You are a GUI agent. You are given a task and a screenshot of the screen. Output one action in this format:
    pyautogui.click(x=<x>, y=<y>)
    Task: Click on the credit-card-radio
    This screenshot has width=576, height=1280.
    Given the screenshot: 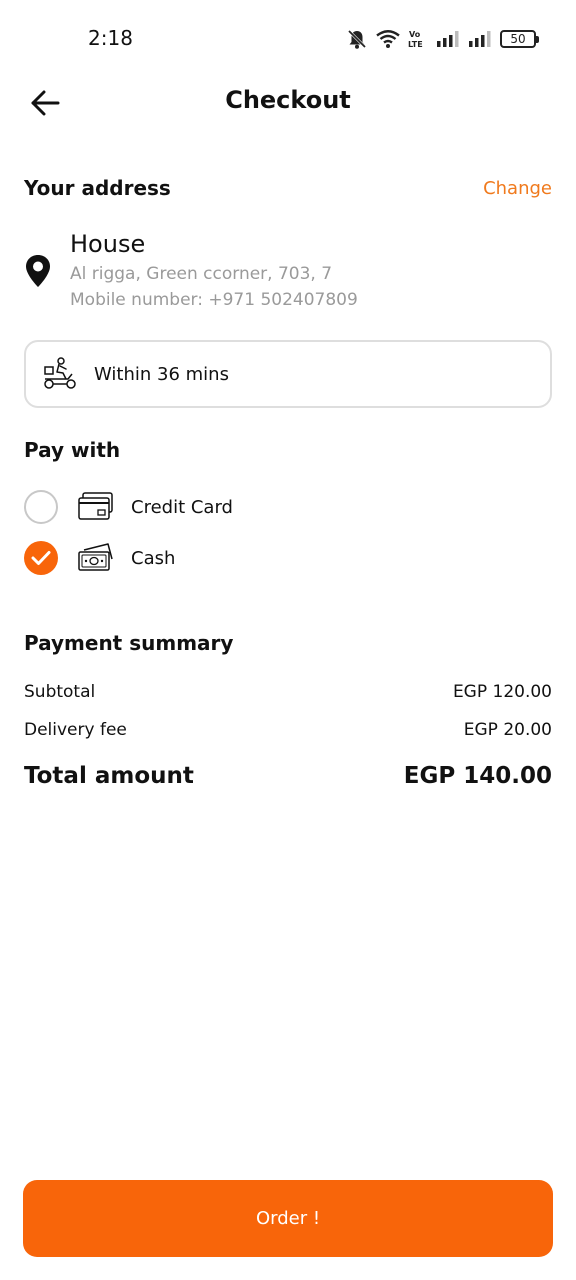 What is the action you would take?
    pyautogui.click(x=41, y=507)
    